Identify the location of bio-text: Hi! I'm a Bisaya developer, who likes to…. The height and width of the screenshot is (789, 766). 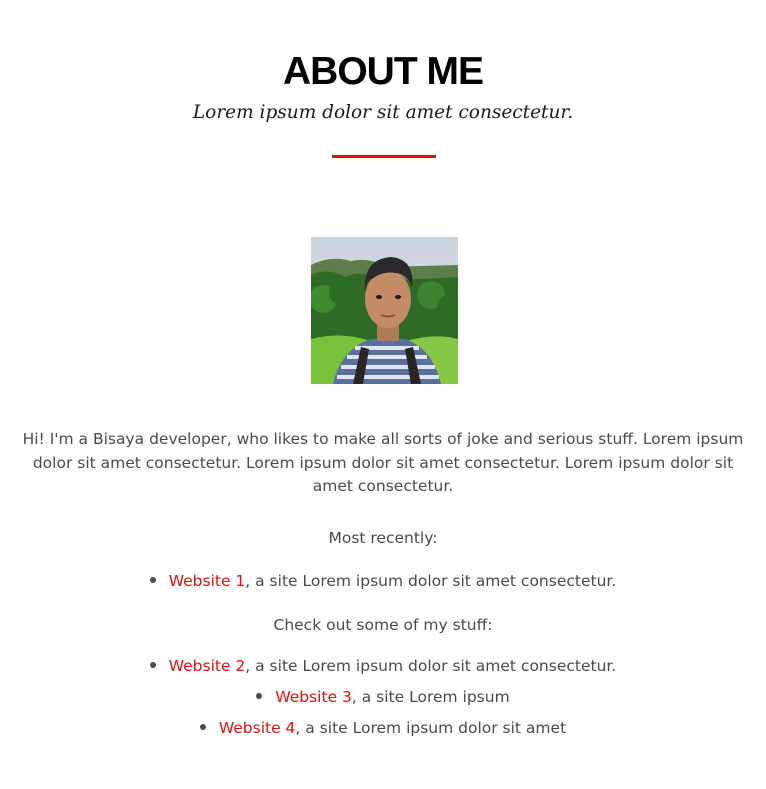
(383, 462).